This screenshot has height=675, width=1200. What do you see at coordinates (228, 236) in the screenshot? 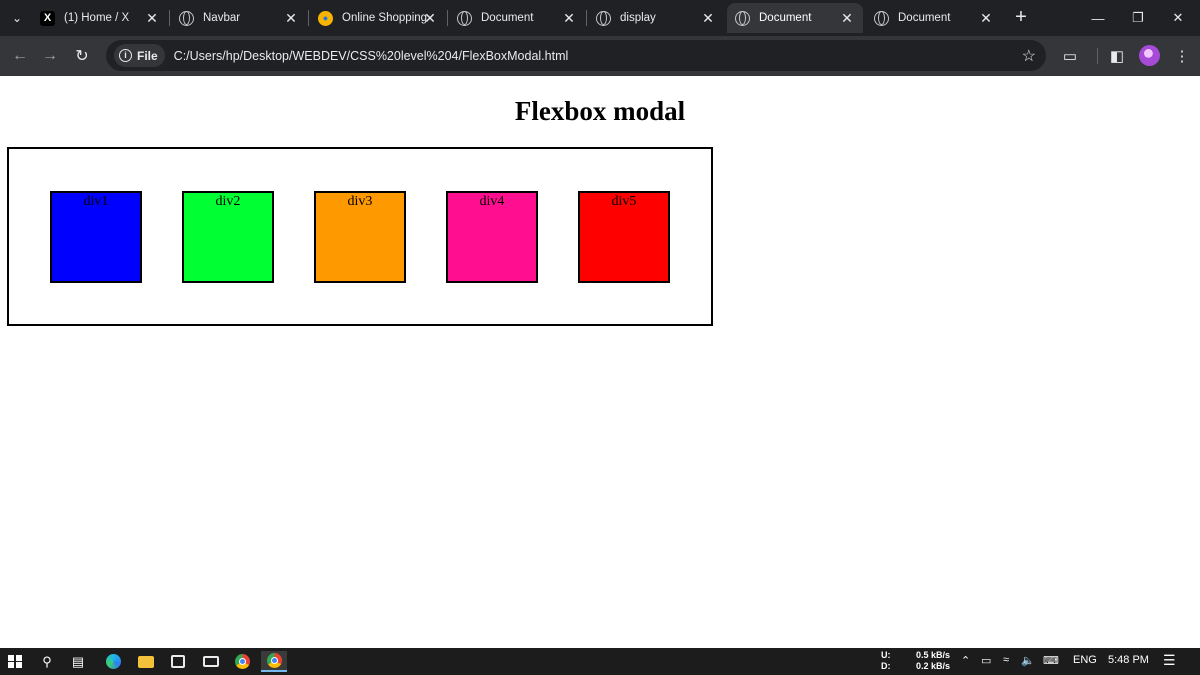
I see `flex-box-2: div2` at bounding box center [228, 236].